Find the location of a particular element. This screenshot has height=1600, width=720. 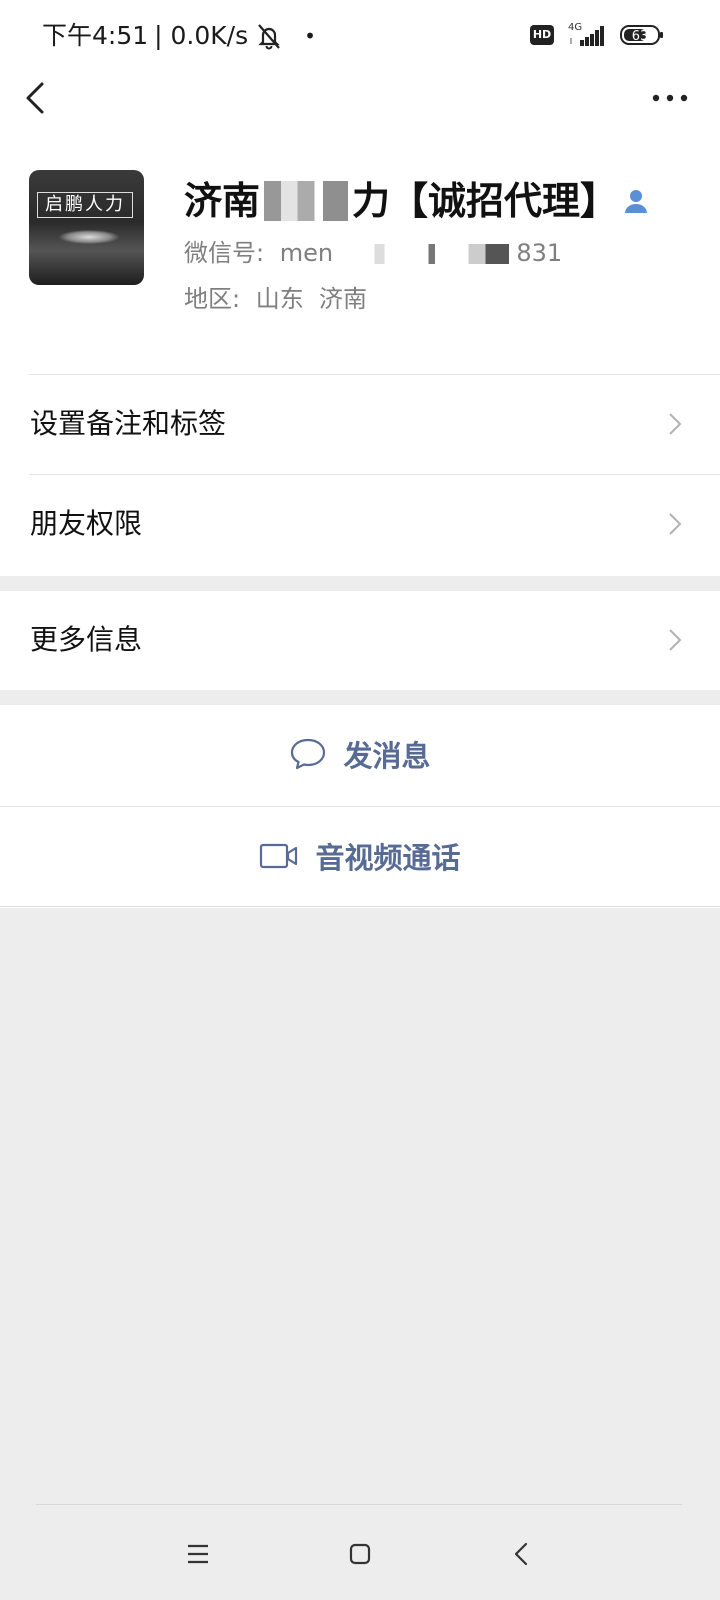

status-net-speed: | 0.0K/s is located at coordinates (201, 35).